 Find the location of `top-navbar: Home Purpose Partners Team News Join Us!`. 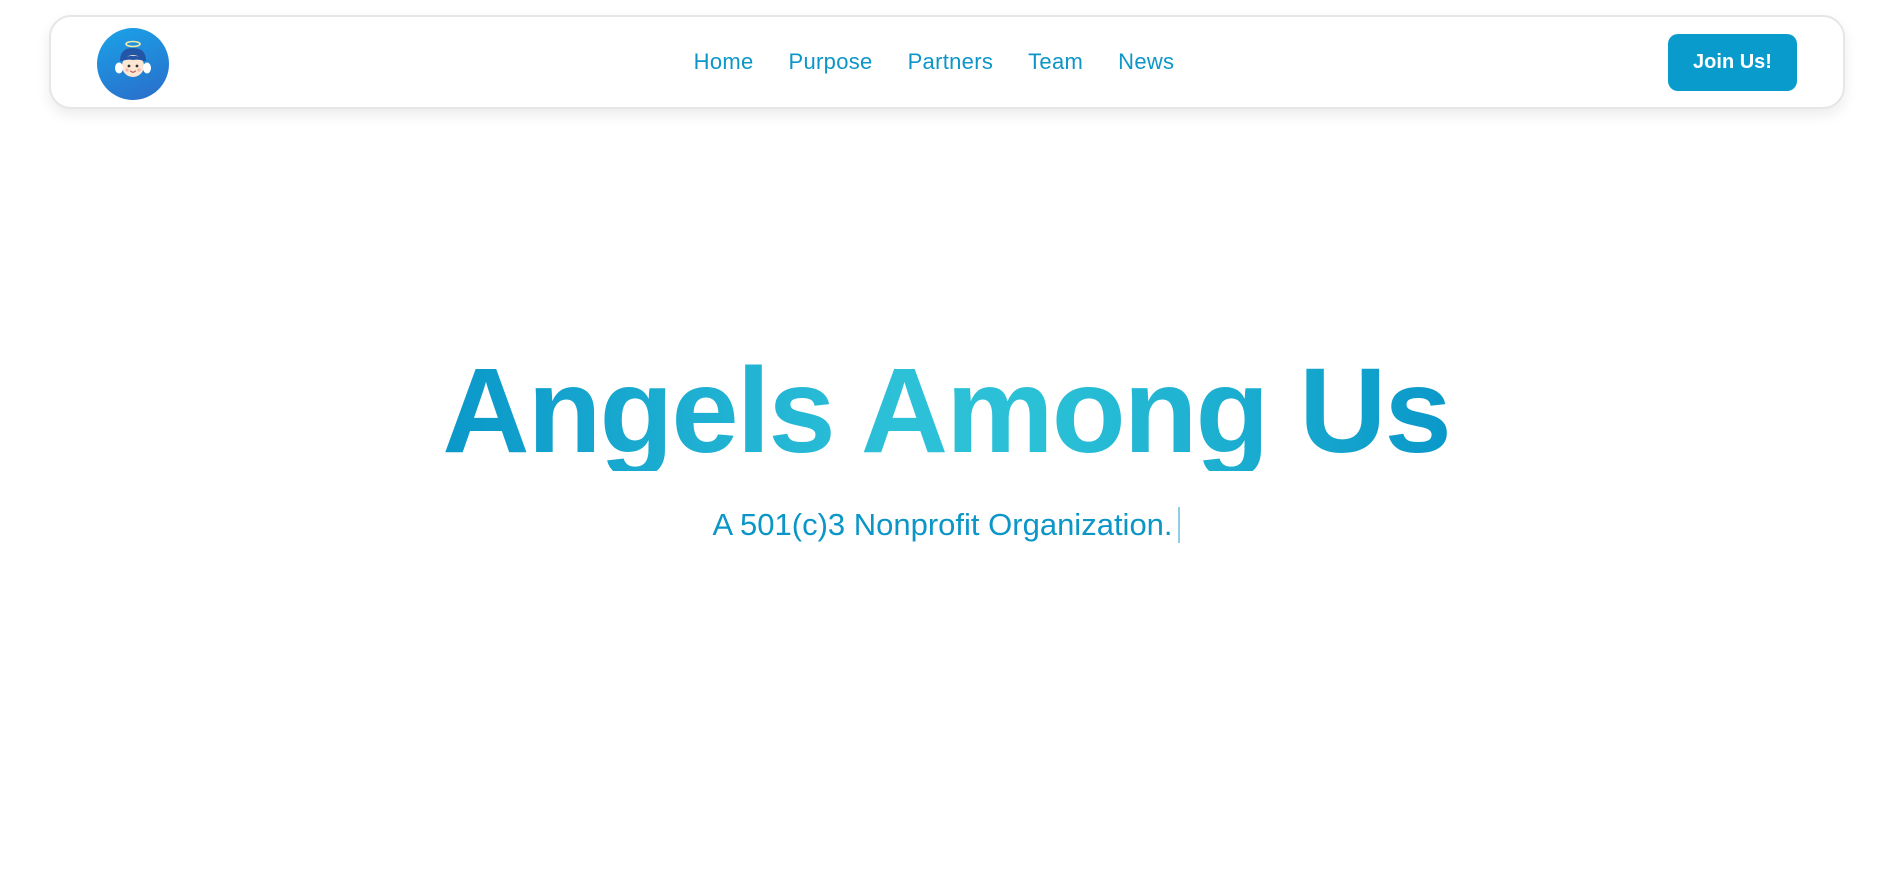

top-navbar: Home Purpose Partners Team News Join Us! is located at coordinates (947, 62).